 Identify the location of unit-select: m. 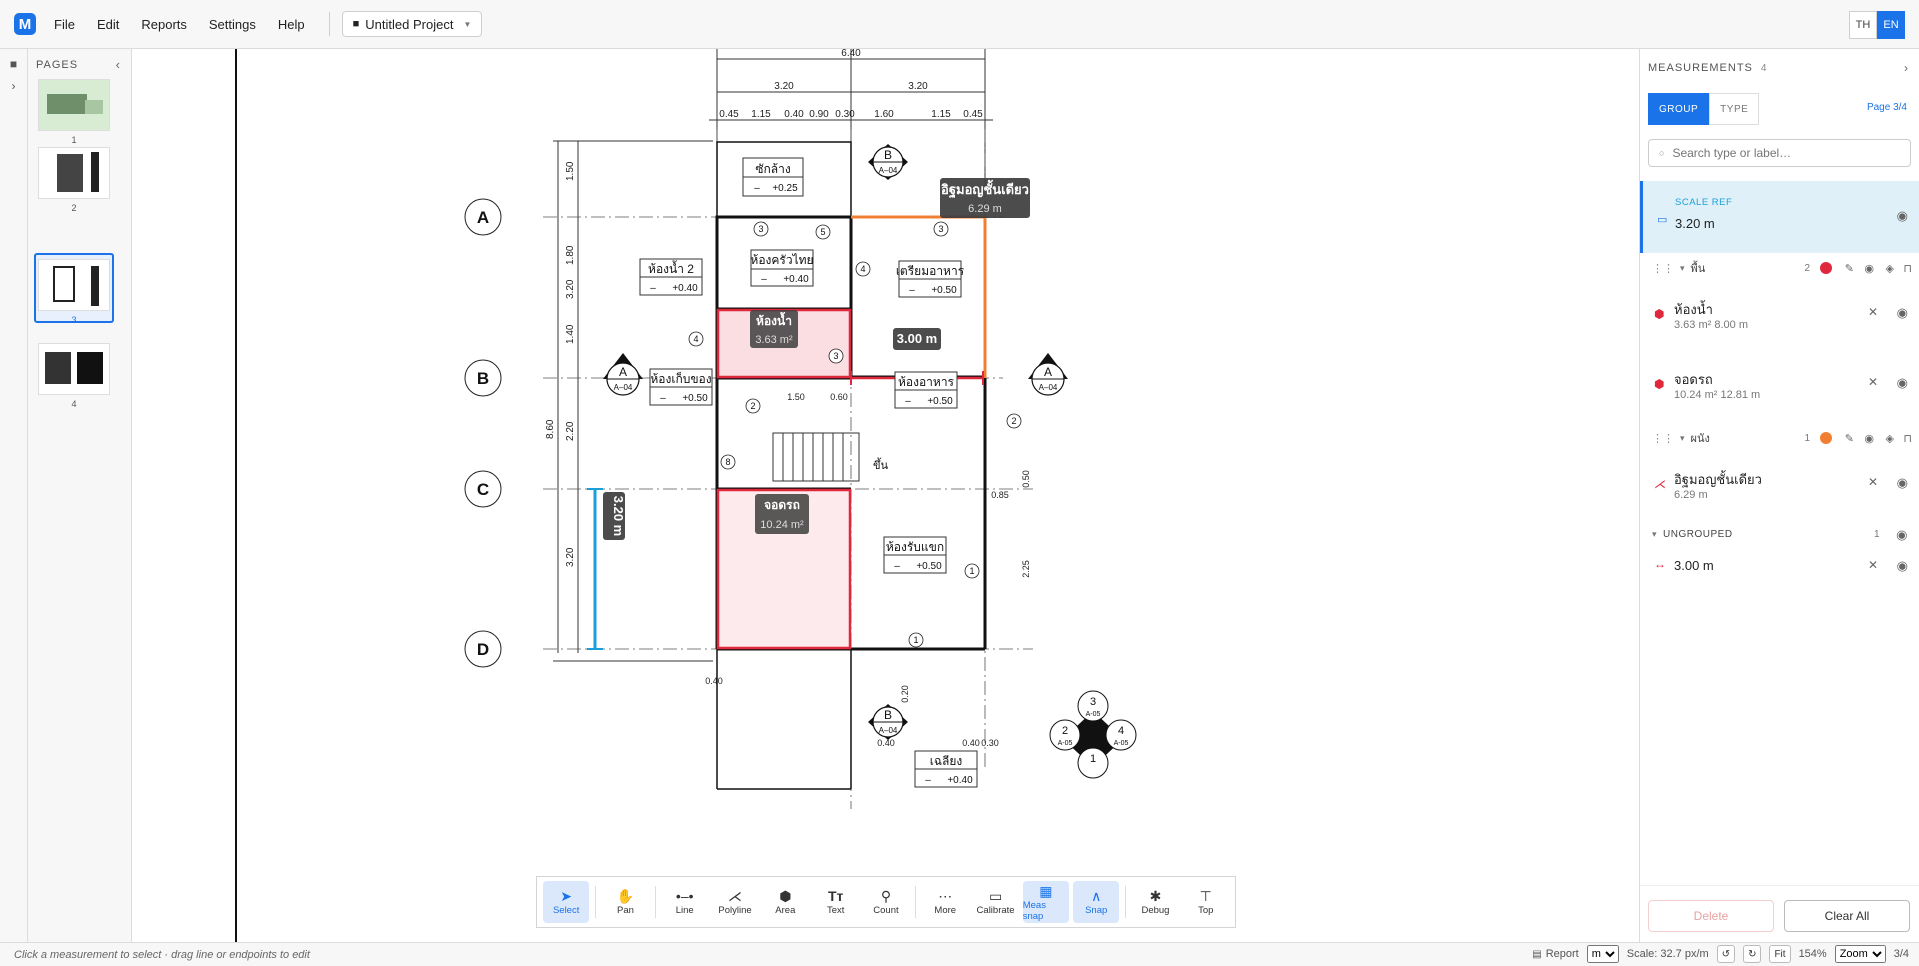
(1602, 954).